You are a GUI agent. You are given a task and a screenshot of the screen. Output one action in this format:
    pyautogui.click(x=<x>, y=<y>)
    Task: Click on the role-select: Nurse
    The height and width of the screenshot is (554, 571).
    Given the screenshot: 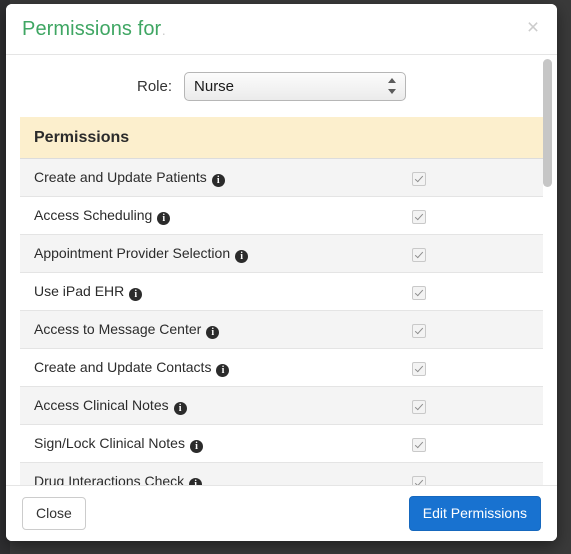 What is the action you would take?
    pyautogui.click(x=295, y=86)
    